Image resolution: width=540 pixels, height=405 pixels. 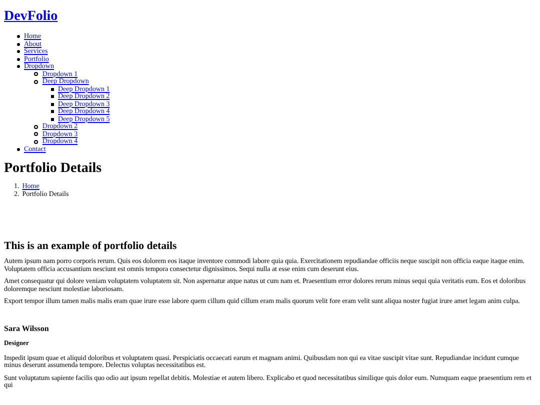 What do you see at coordinates (31, 16) in the screenshot?
I see `site-logo-link: DevFolio` at bounding box center [31, 16].